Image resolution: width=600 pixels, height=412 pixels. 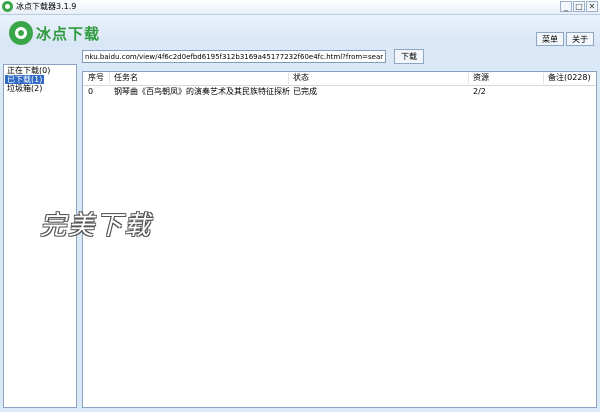 I want to click on download-button: 下载, so click(x=409, y=56).